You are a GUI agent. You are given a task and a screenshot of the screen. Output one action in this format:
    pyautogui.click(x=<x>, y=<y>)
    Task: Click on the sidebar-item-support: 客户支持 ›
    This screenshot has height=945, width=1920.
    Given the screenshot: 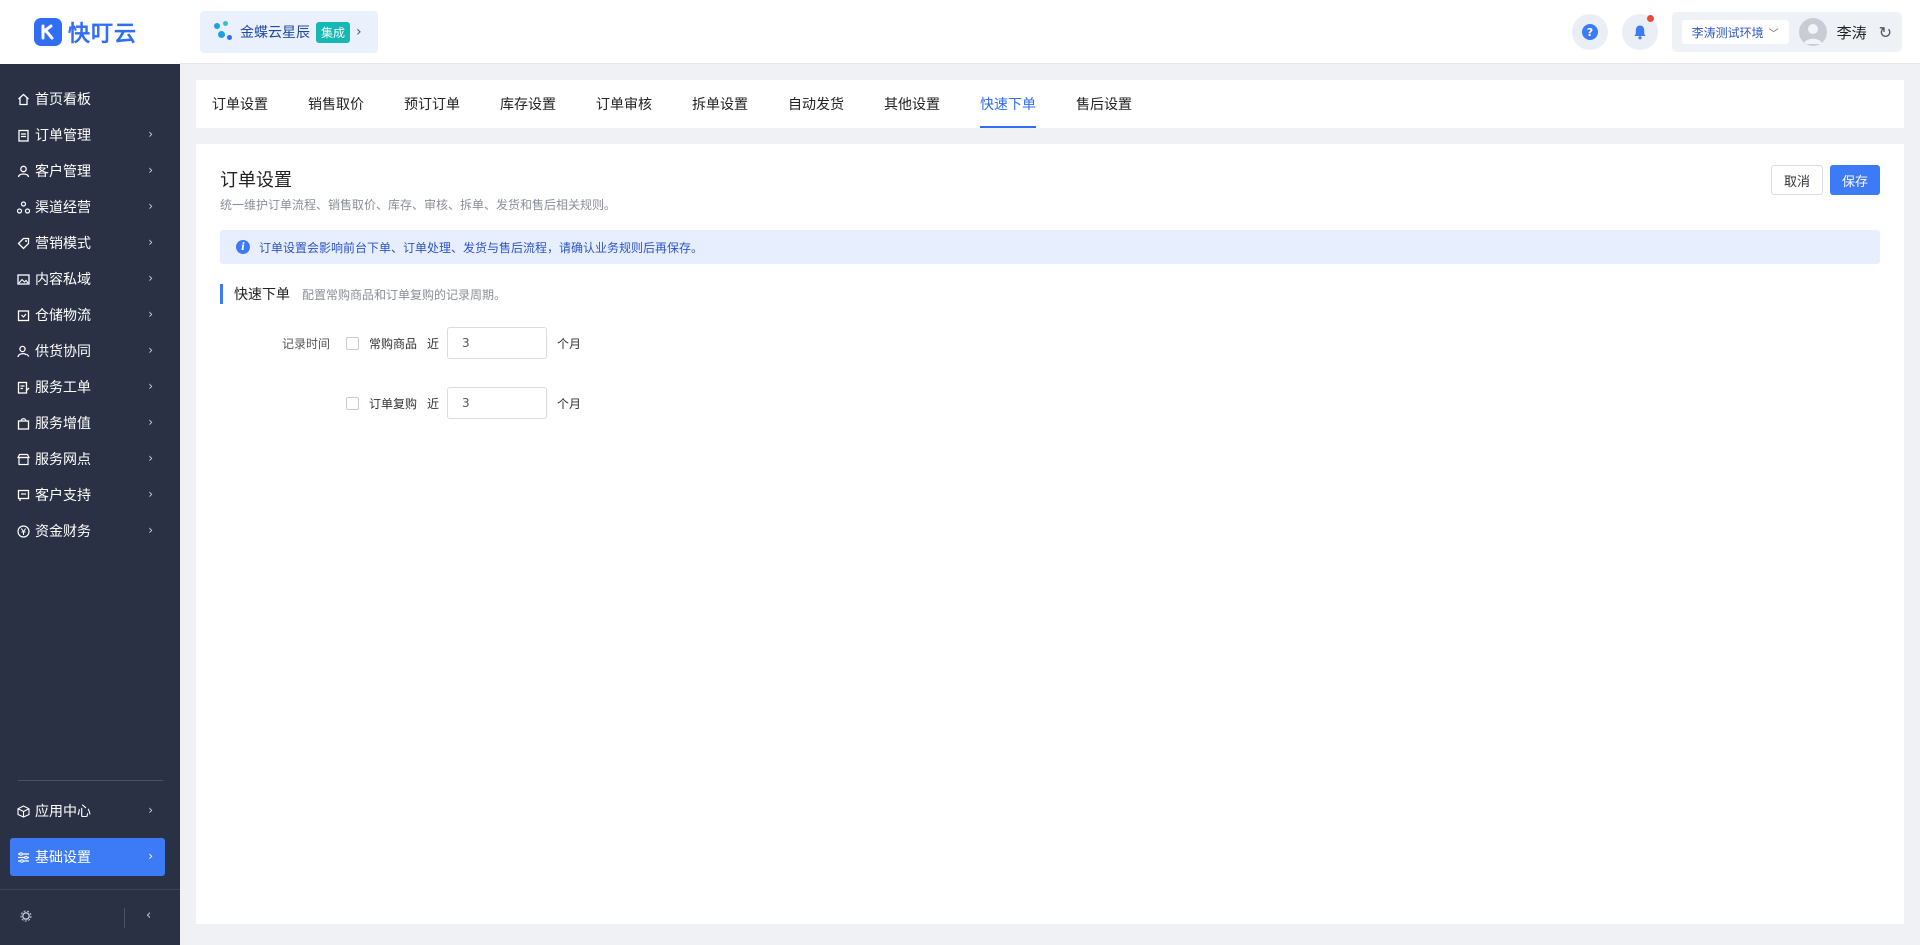 What is the action you would take?
    pyautogui.click(x=87, y=495)
    